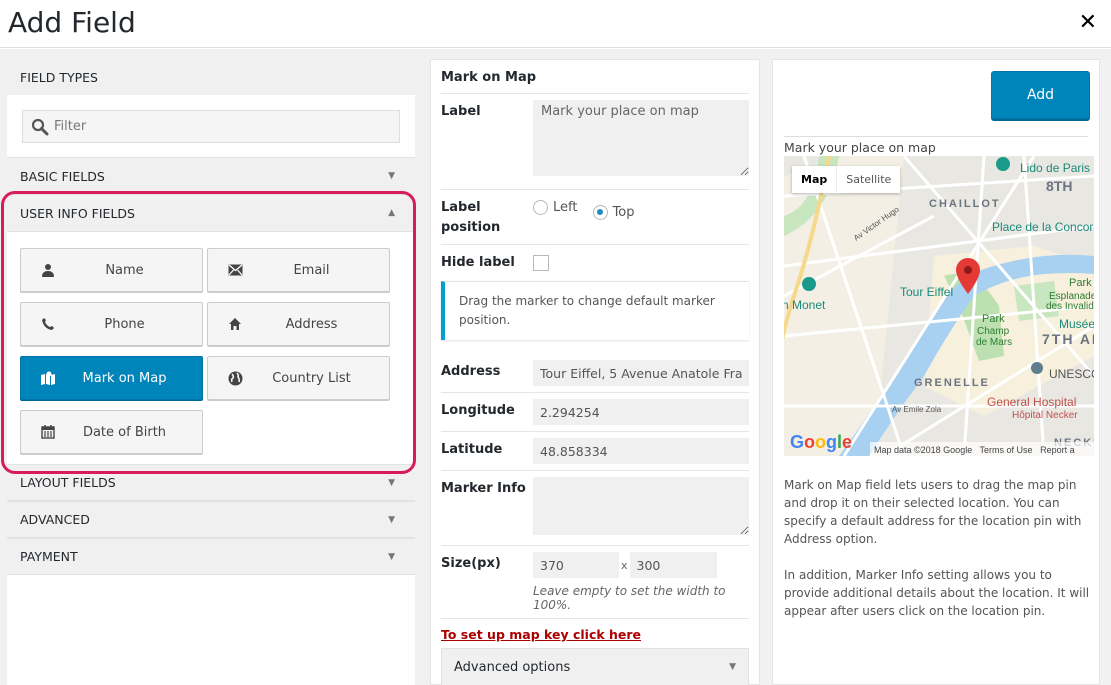 The width and height of the screenshot is (1111, 685). I want to click on label-position-row: Label position Left Top, so click(595, 217).